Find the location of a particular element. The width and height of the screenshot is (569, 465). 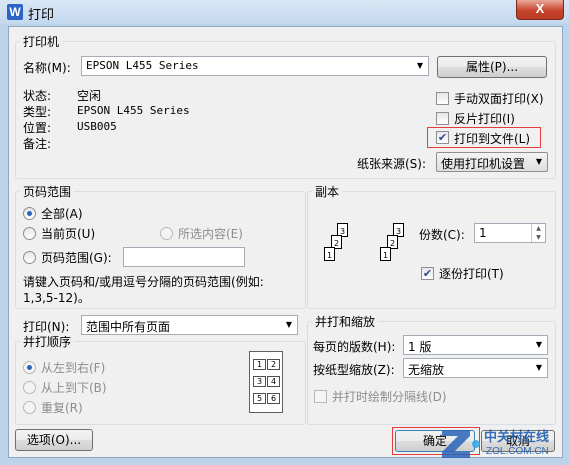

printer-name-select: EPSON L455 Series ▼ is located at coordinates (255, 66).